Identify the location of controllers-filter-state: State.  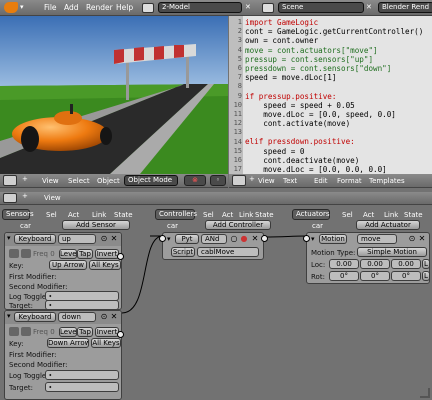
(264, 215).